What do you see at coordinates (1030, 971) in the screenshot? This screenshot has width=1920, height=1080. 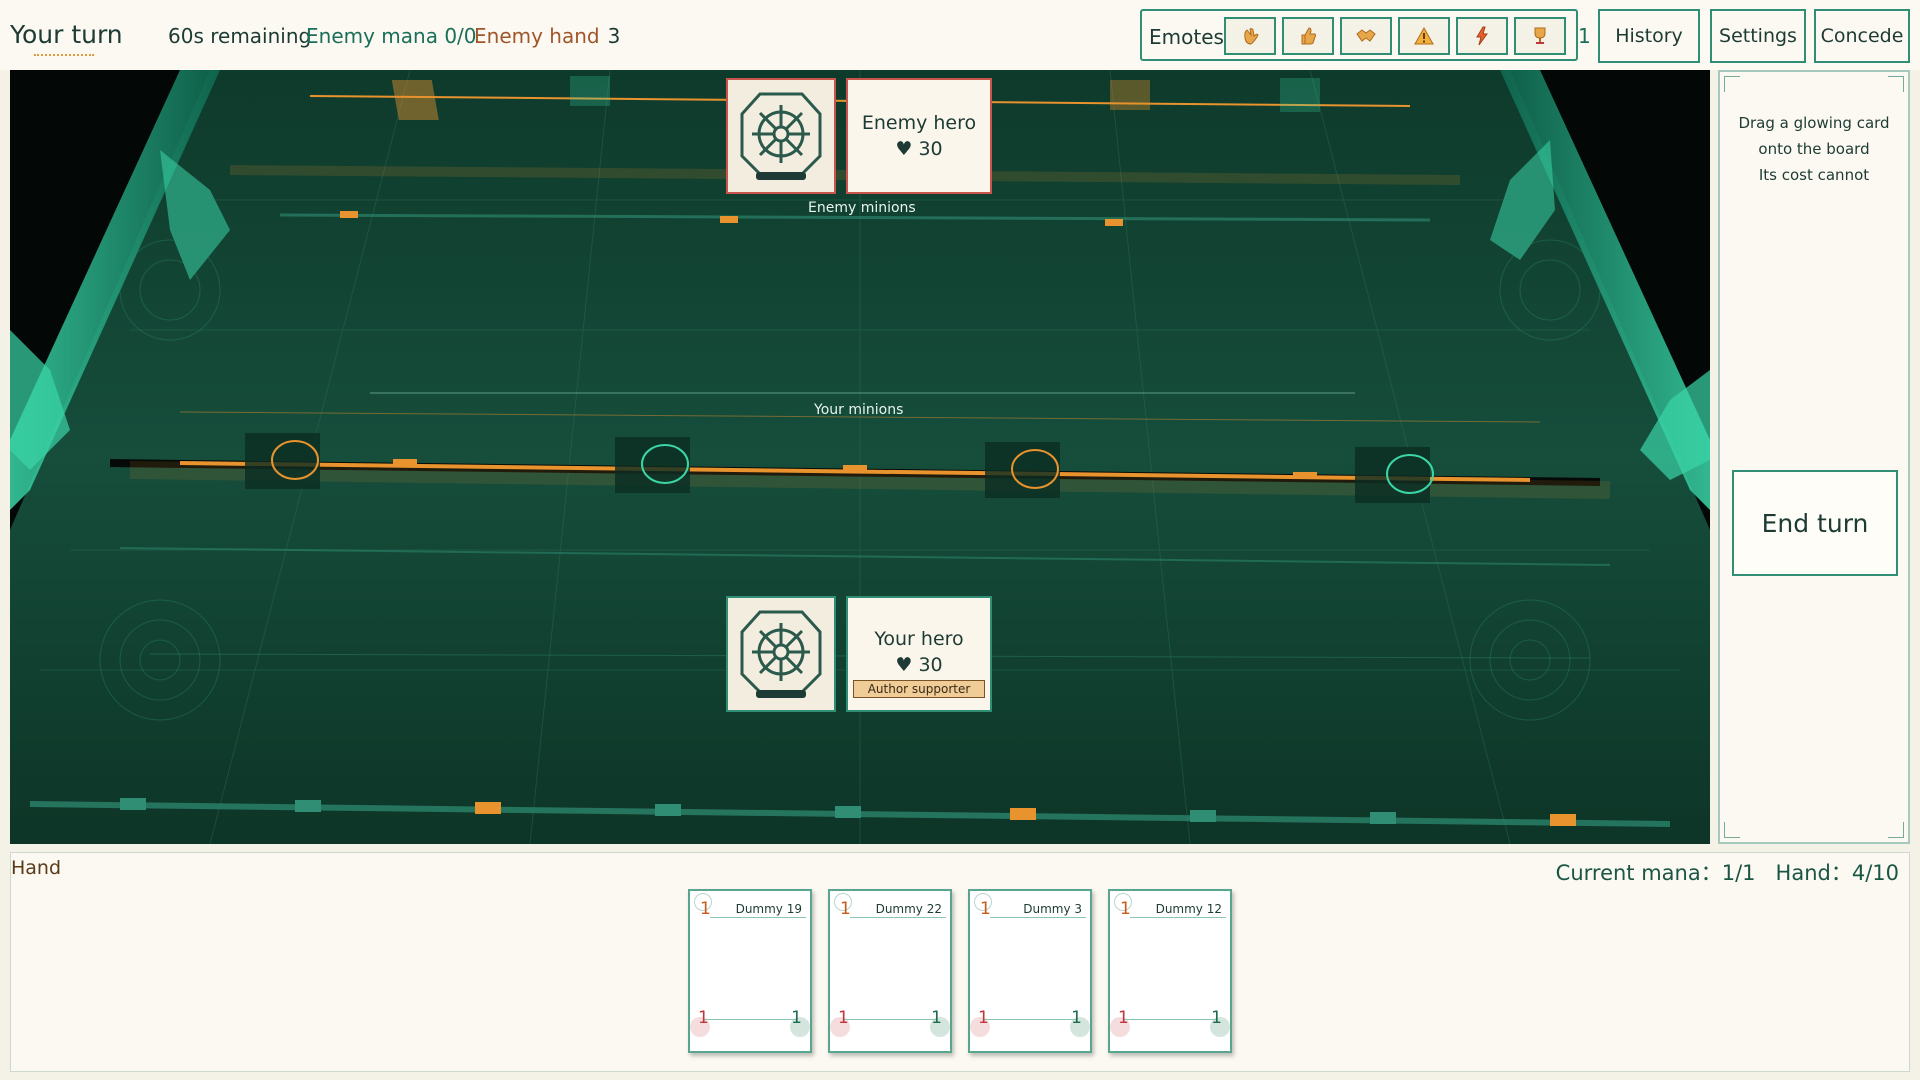 I see `hand-card: 1 Dummy 3 1 1` at bounding box center [1030, 971].